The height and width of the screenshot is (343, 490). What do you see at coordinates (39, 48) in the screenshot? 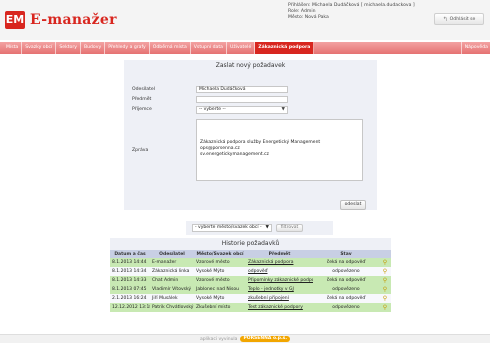
I see `nav-item-svazky-obci: Svazky obcí` at bounding box center [39, 48].